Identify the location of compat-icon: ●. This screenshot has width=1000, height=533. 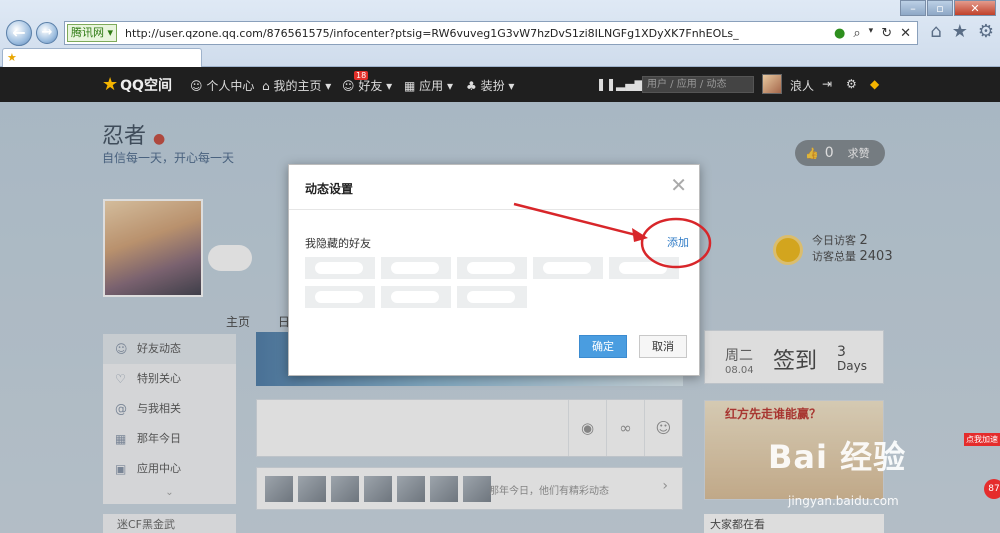
(839, 33).